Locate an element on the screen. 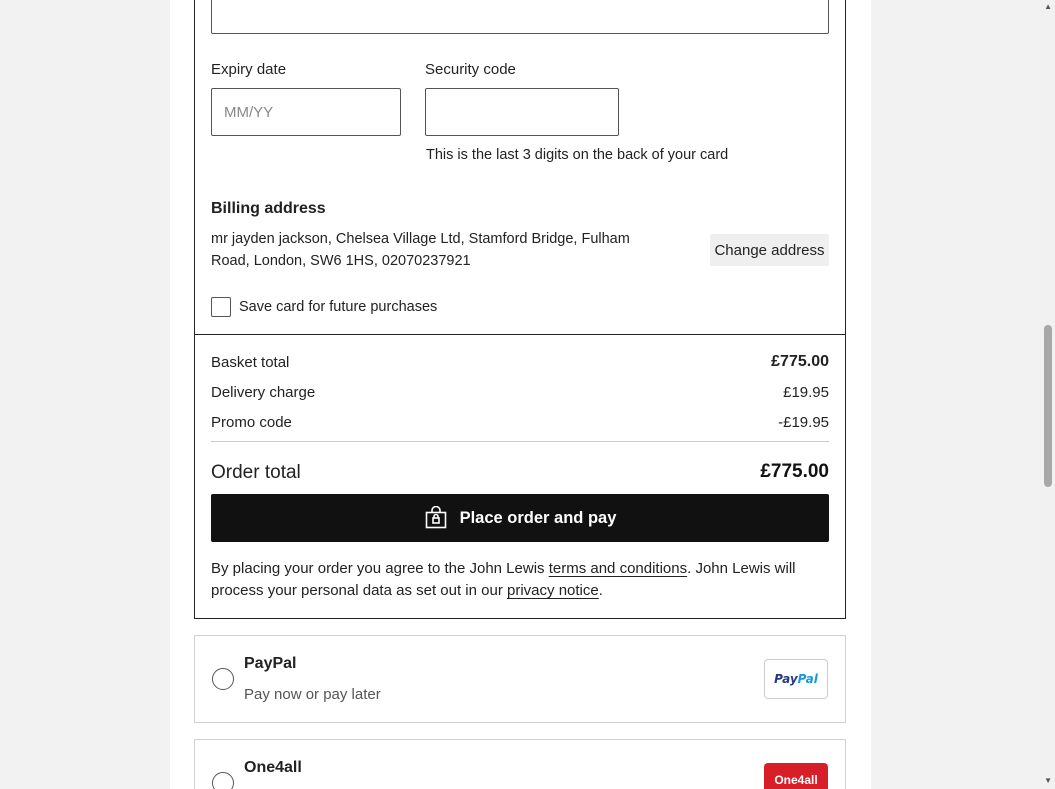  paypal-radio is located at coordinates (223, 679).